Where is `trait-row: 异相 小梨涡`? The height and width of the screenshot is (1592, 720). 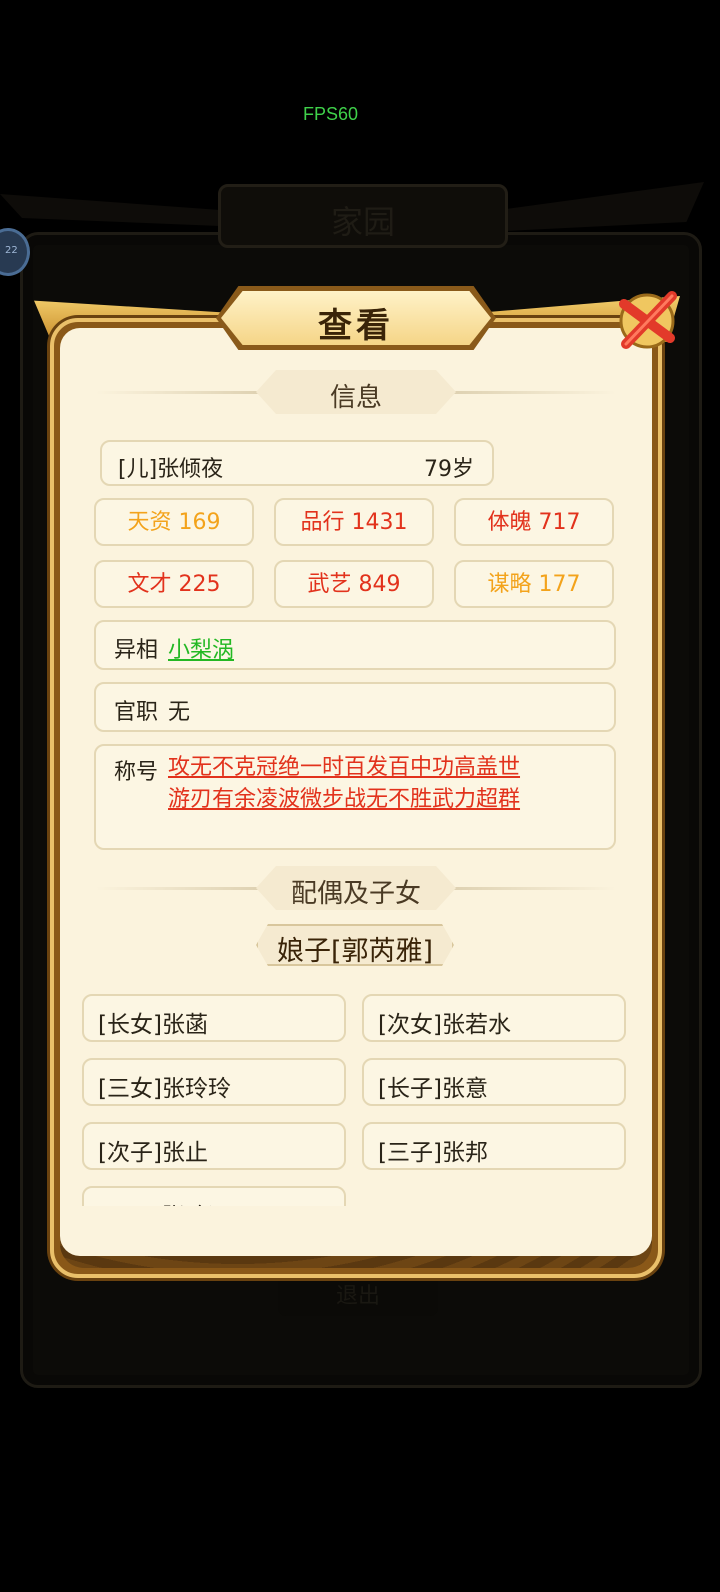 trait-row: 异相 小梨涡 is located at coordinates (355, 645).